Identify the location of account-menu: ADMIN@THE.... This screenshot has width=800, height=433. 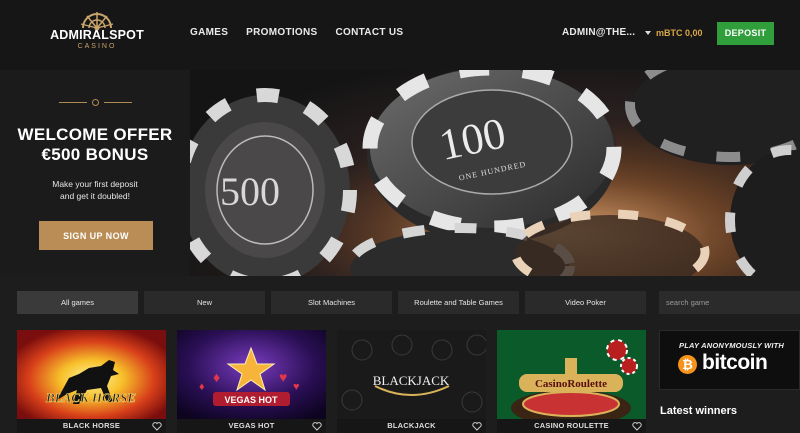
(607, 32).